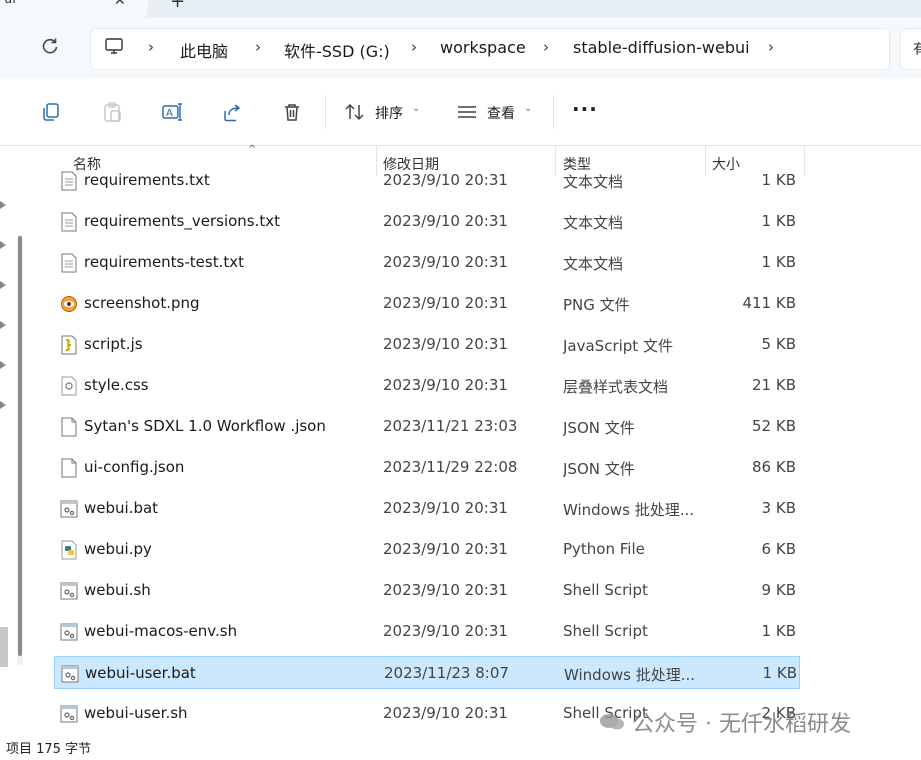 This screenshot has height=760, width=921. What do you see at coordinates (389, 113) in the screenshot?
I see `sort-button: 排序` at bounding box center [389, 113].